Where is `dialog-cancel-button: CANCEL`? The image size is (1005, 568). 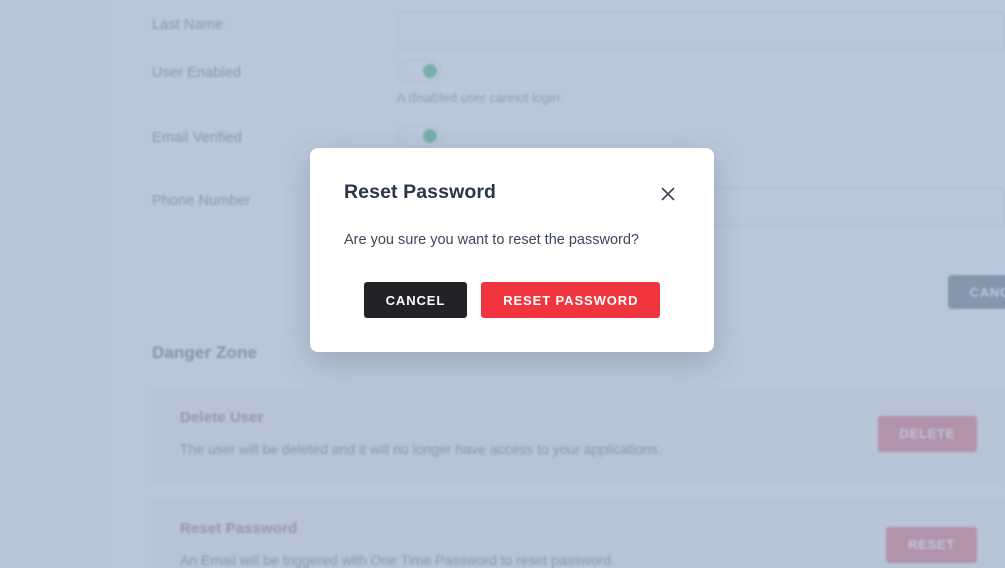 dialog-cancel-button: CANCEL is located at coordinates (415, 300).